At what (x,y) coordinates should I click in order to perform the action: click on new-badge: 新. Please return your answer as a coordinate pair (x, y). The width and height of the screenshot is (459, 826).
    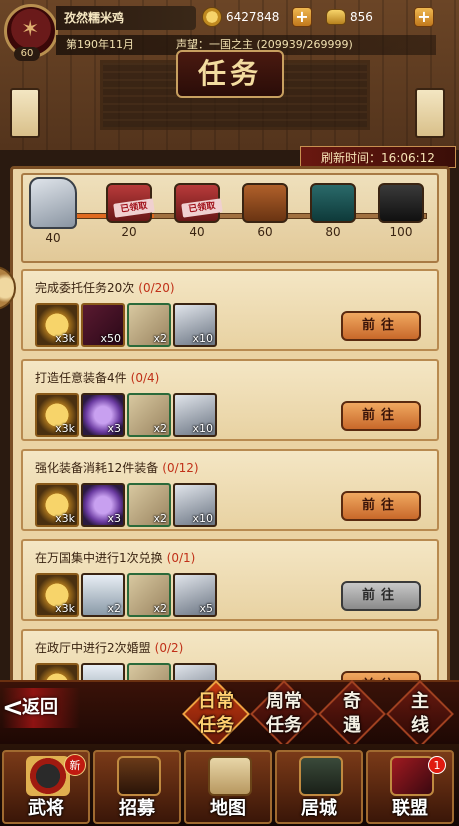
    Looking at the image, I should click on (75, 765).